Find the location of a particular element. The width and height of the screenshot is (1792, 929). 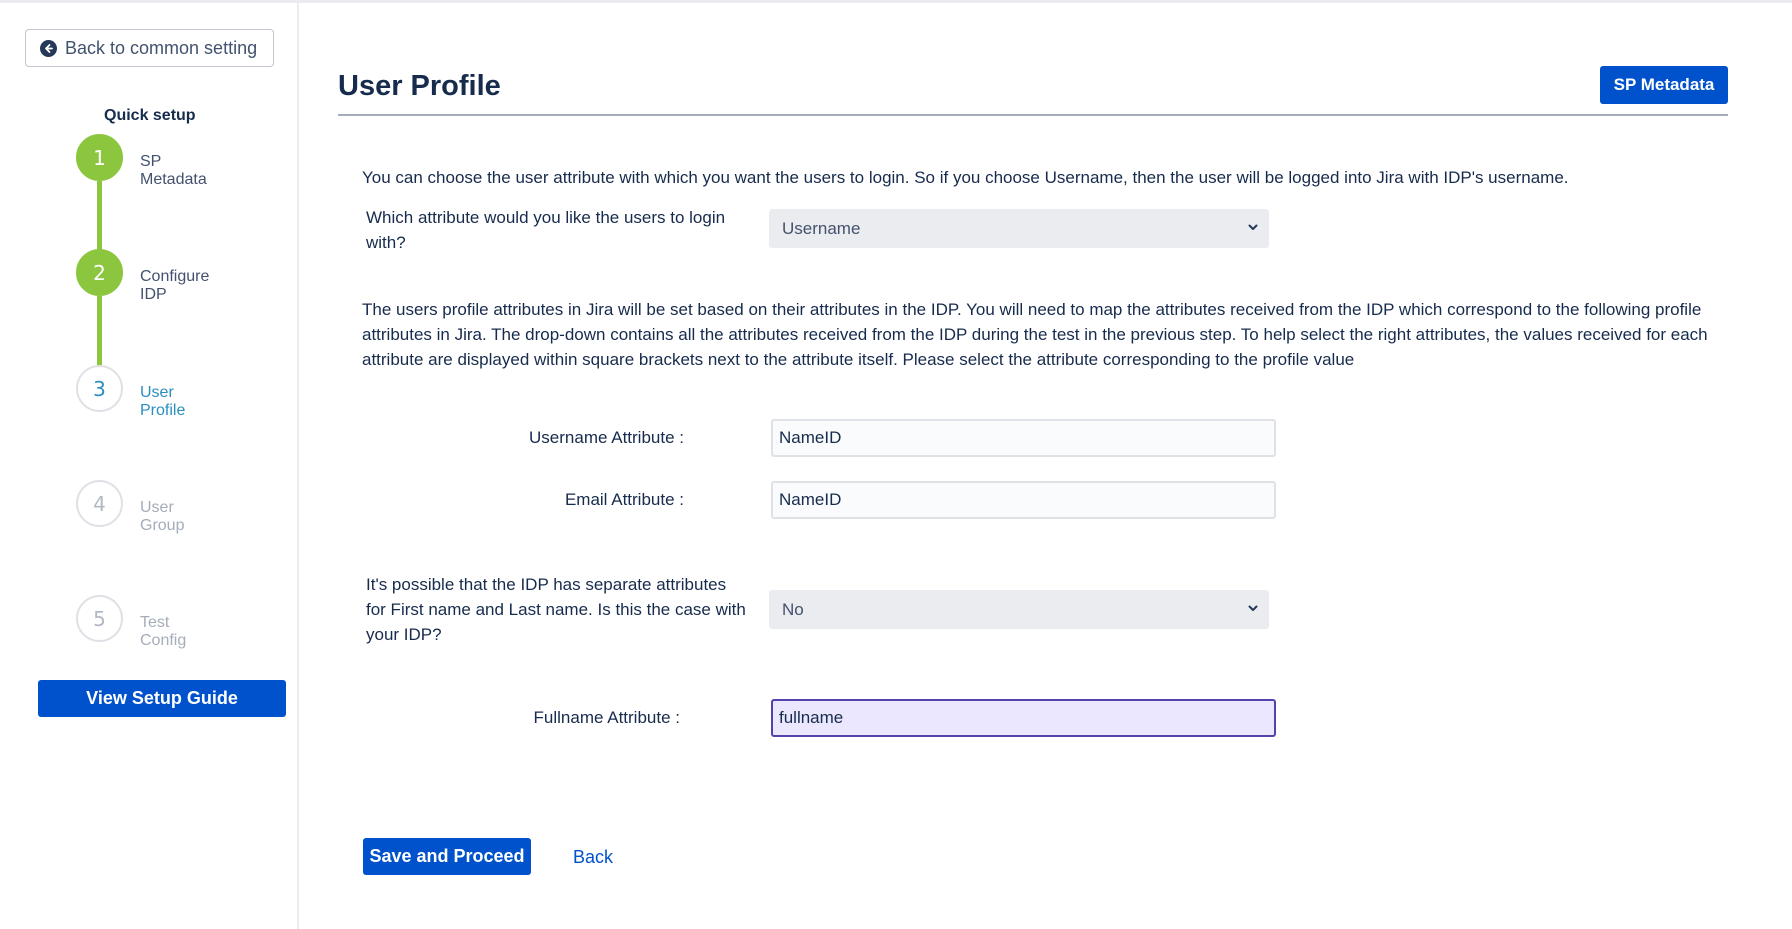

step-4-label: User Group is located at coordinates (162, 516).